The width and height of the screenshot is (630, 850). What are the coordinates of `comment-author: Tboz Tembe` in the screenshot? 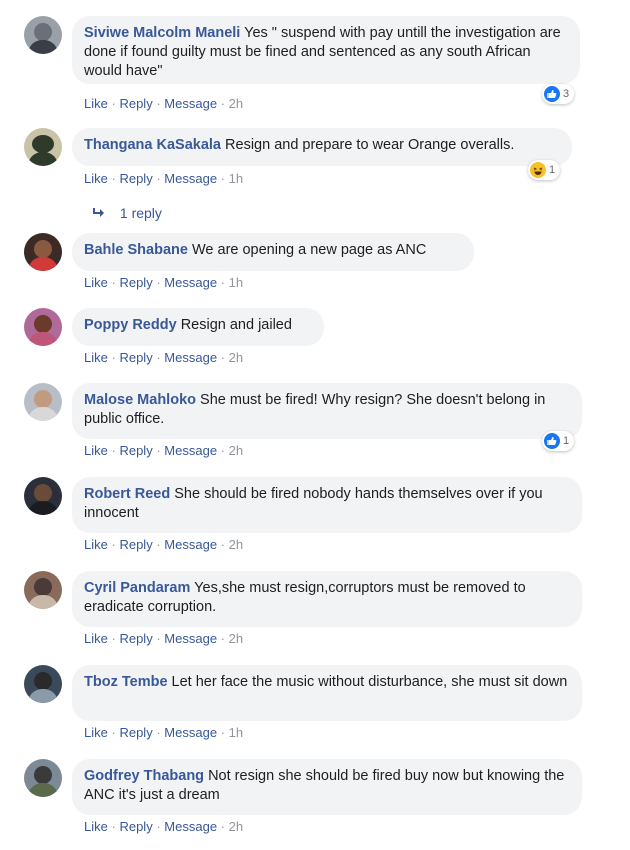 It's located at (126, 682).